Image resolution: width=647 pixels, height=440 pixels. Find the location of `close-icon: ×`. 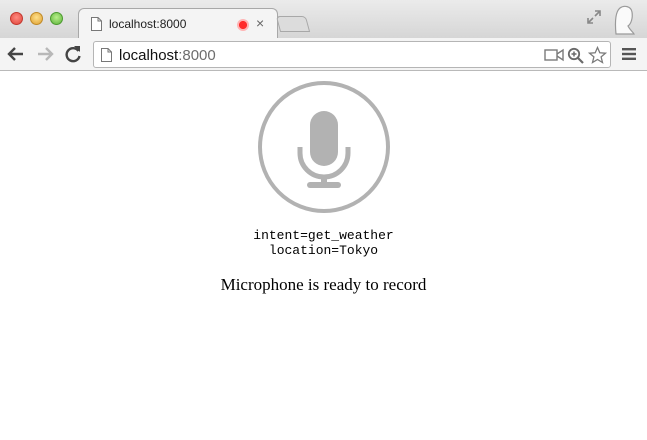

close-icon: × is located at coordinates (260, 23).